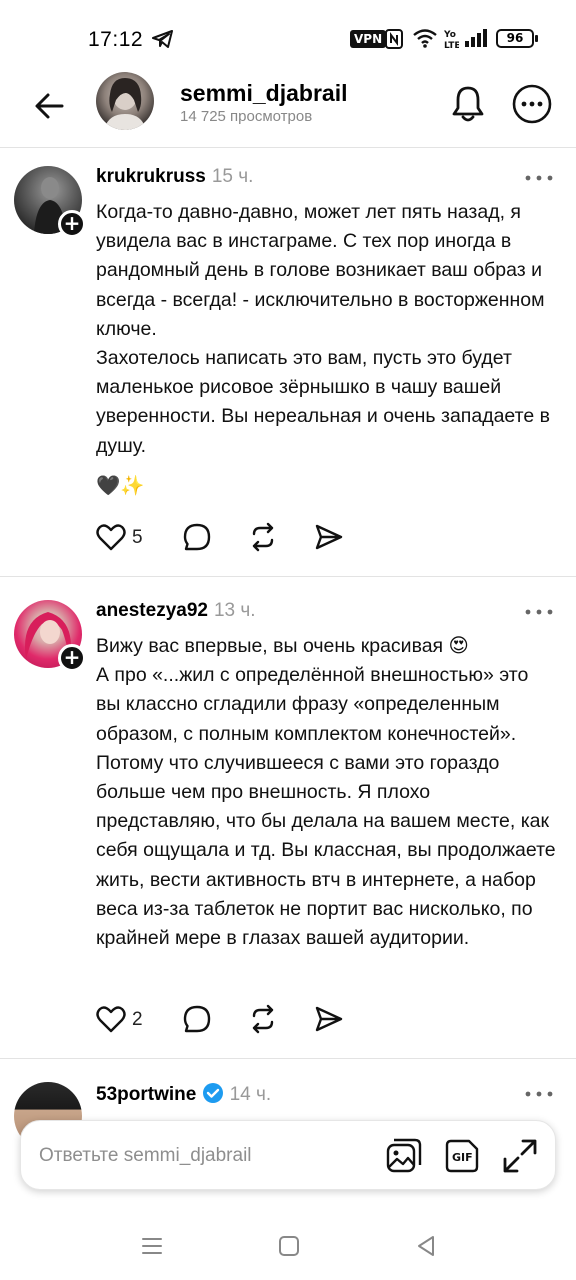 This screenshot has width=576, height=1280. I want to click on bell-icon, so click(468, 104).